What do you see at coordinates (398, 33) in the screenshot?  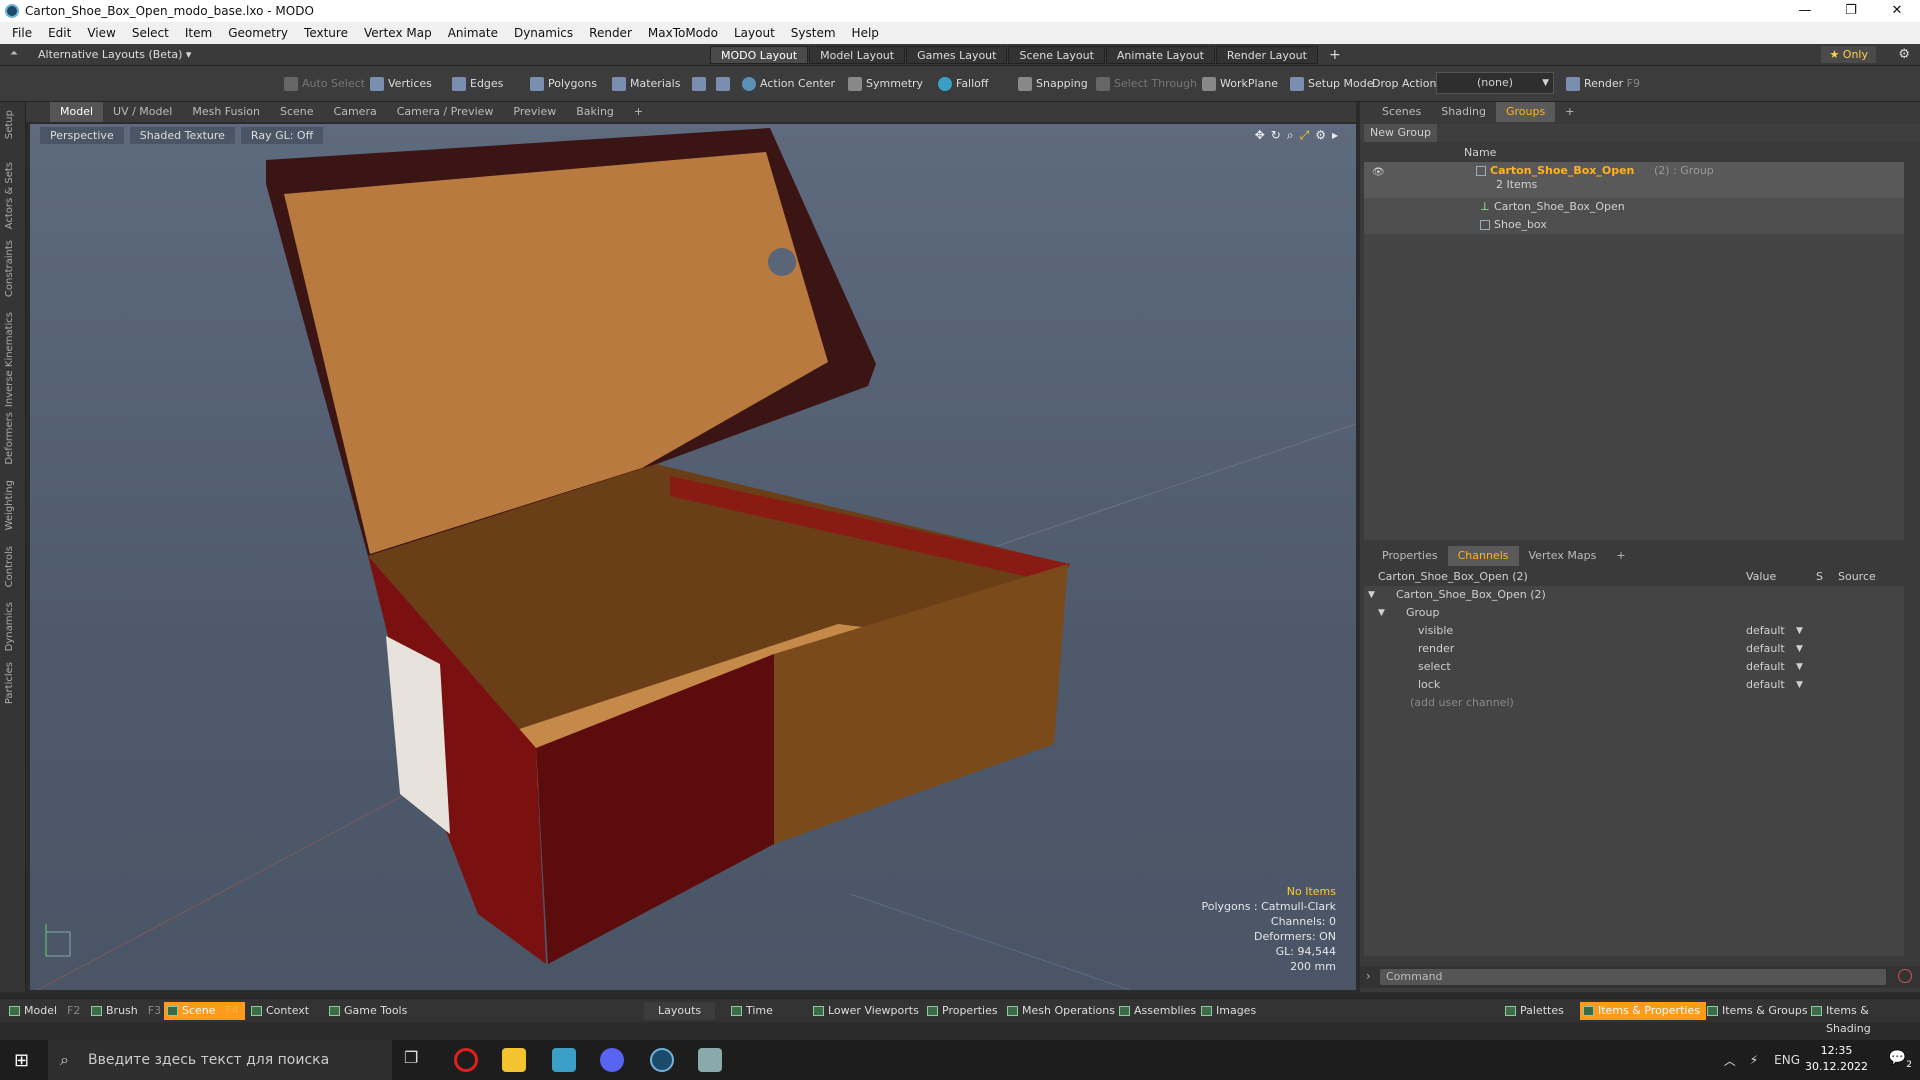 I see `menu-vertex-map: Vertex Map` at bounding box center [398, 33].